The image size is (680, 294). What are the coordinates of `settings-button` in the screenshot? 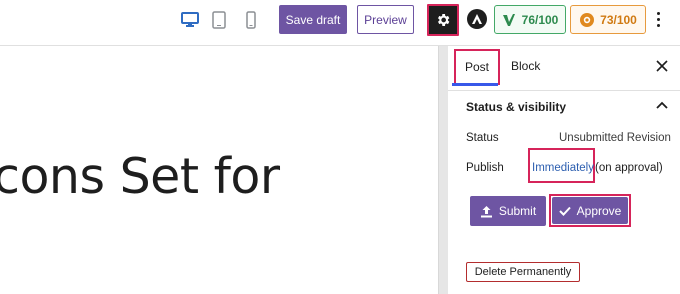 It's located at (443, 20).